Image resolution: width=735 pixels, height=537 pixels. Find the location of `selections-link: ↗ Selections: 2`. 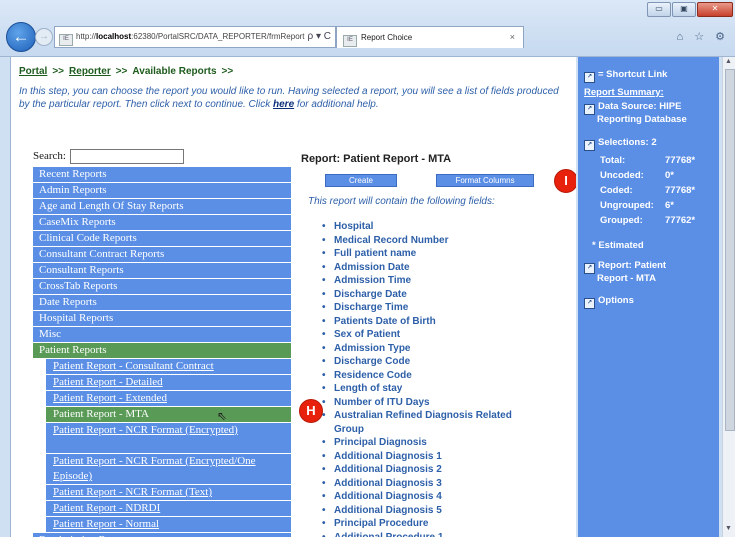

selections-link: ↗ Selections: 2 is located at coordinates (620, 144).